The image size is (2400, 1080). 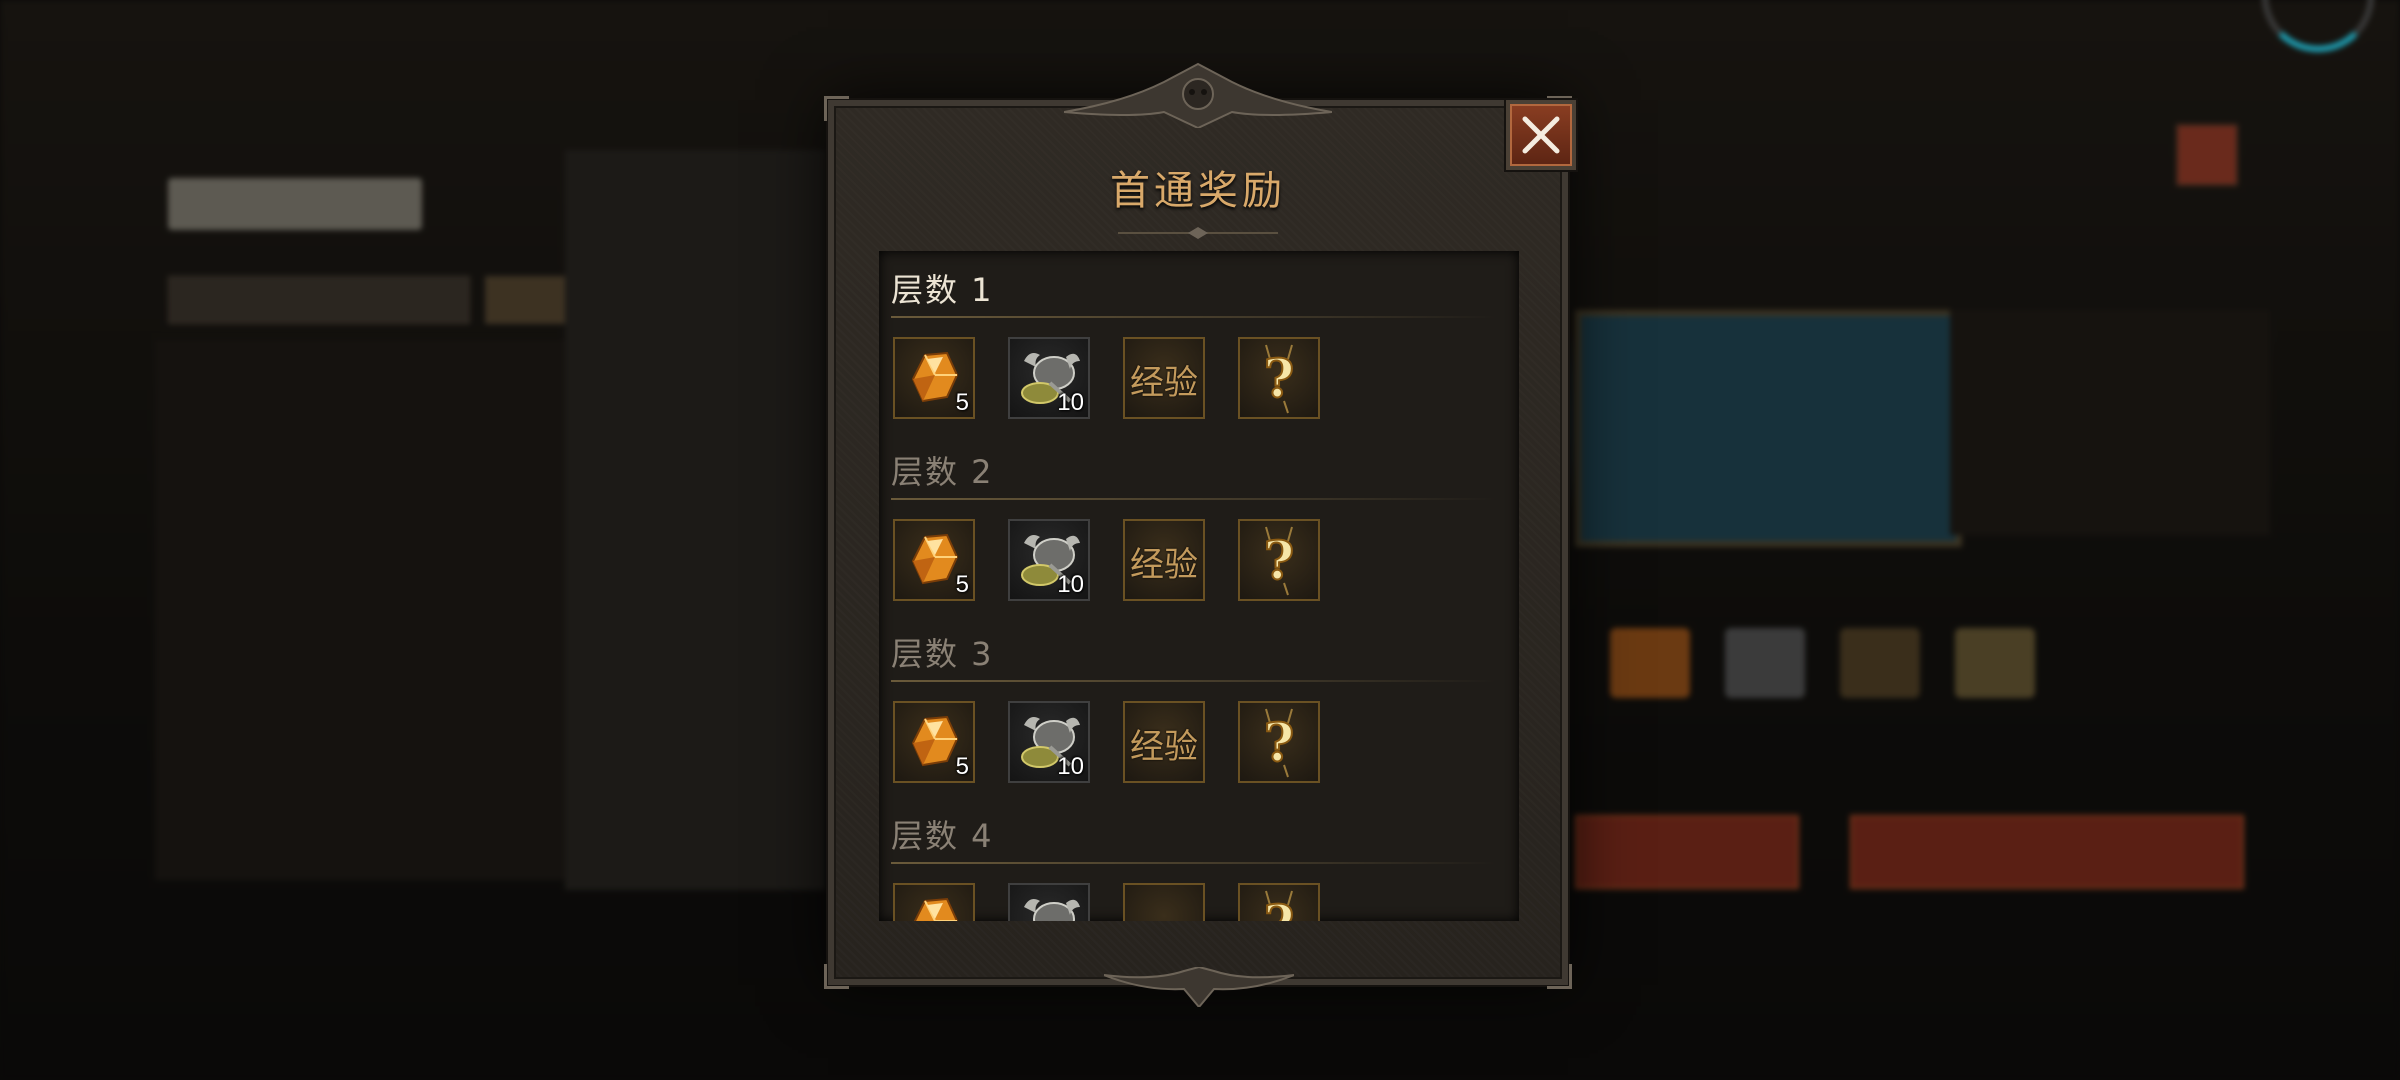 I want to click on background-close-button, so click(x=2207, y=155).